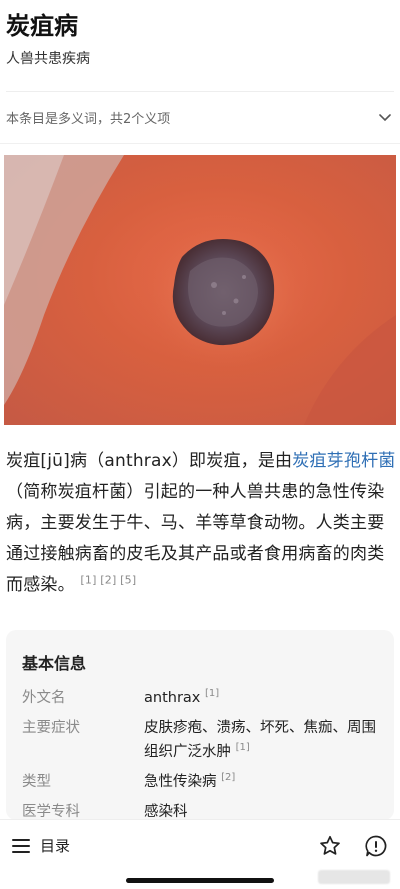  What do you see at coordinates (108, 579) in the screenshot?
I see `citation-refs: [1] [2] [5]` at bounding box center [108, 579].